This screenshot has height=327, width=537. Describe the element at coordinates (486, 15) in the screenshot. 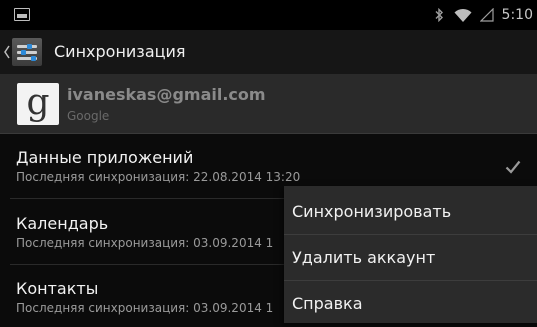

I see `signal-icon` at that location.